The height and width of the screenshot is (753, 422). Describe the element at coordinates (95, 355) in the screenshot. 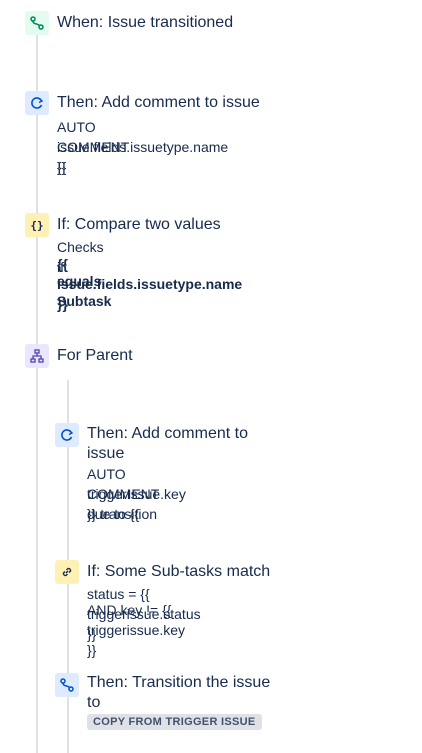

I see `step-title: For Parent` at that location.